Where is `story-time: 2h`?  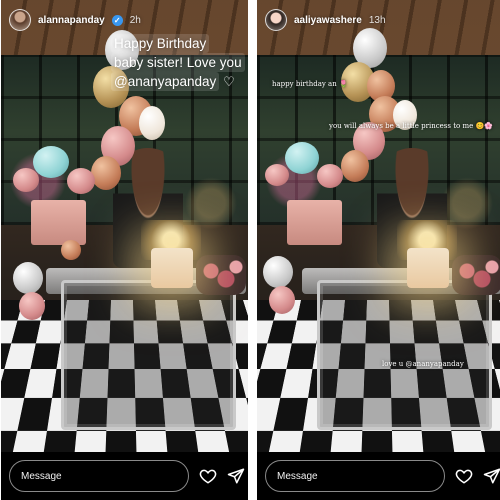 story-time: 2h is located at coordinates (135, 20).